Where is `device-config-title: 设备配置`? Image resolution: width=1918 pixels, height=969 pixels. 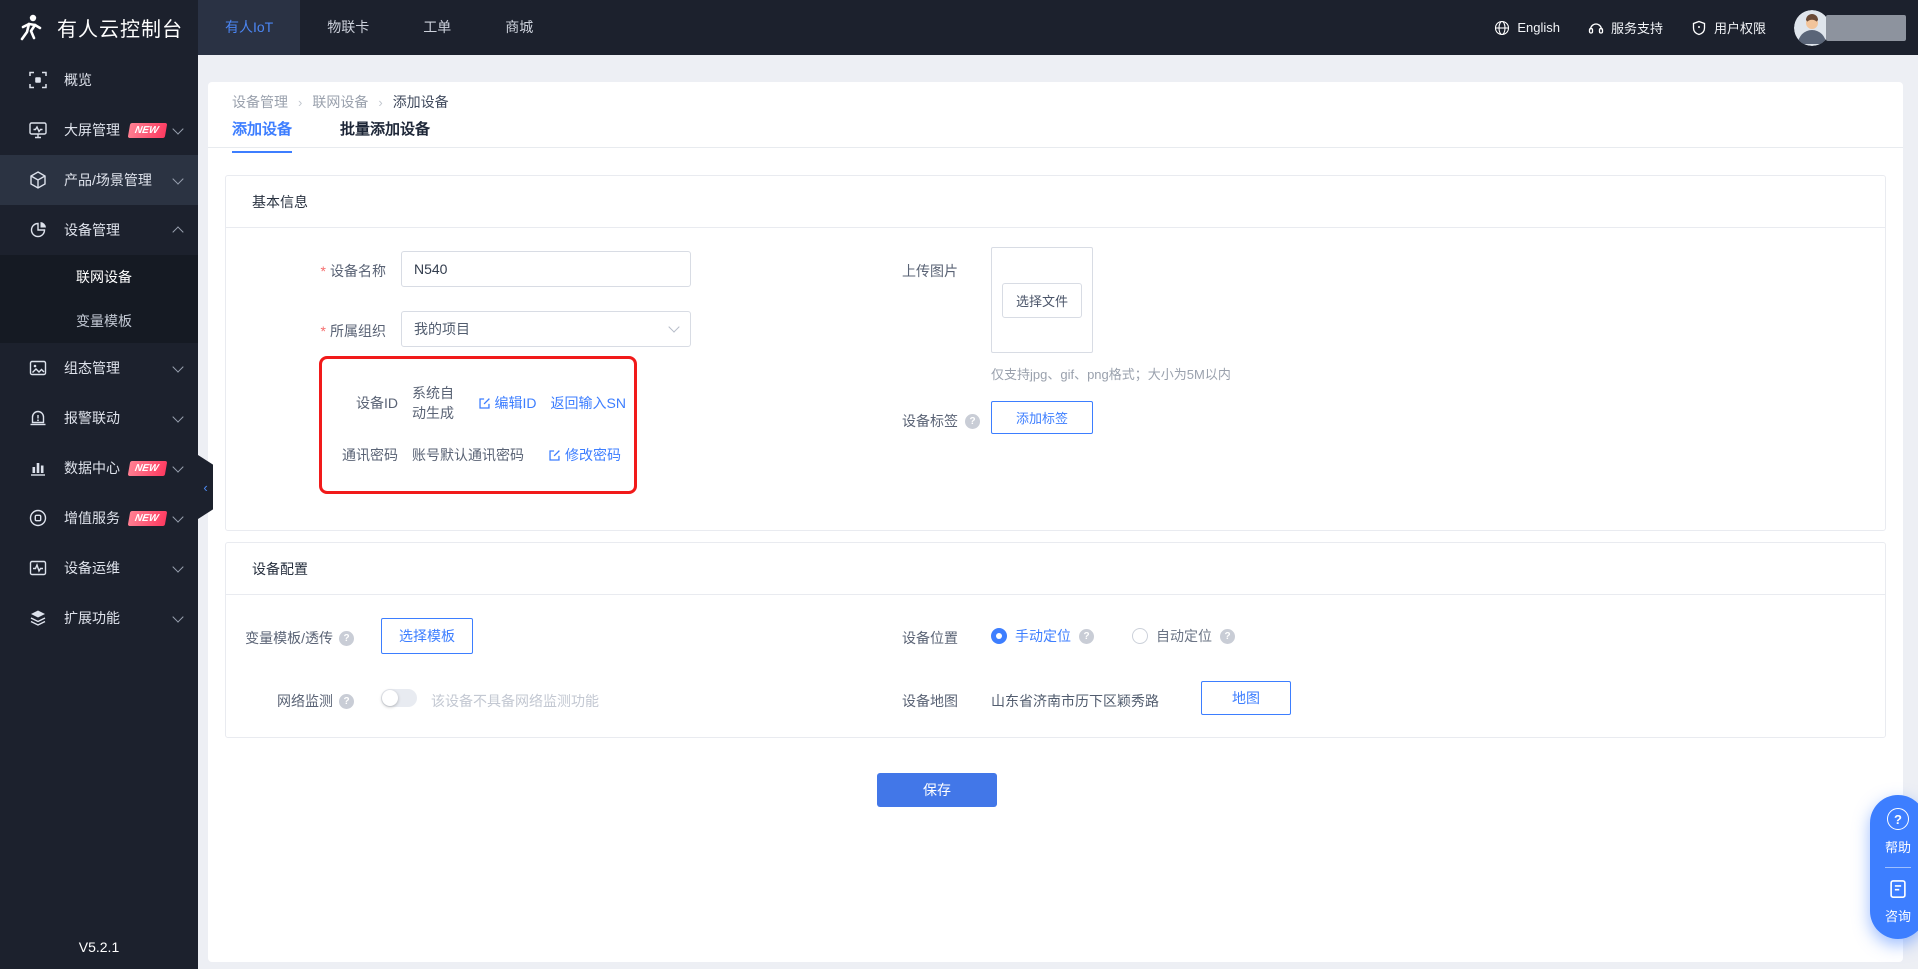
device-config-title: 设备配置 is located at coordinates (1055, 569).